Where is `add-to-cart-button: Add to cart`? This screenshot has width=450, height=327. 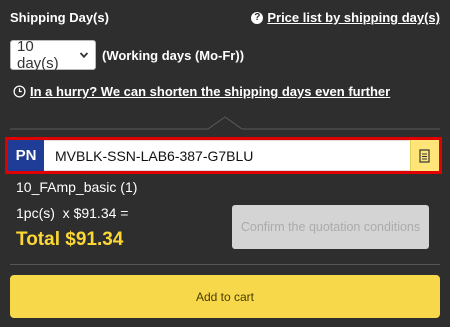
add-to-cart-button: Add to cart is located at coordinates (225, 296).